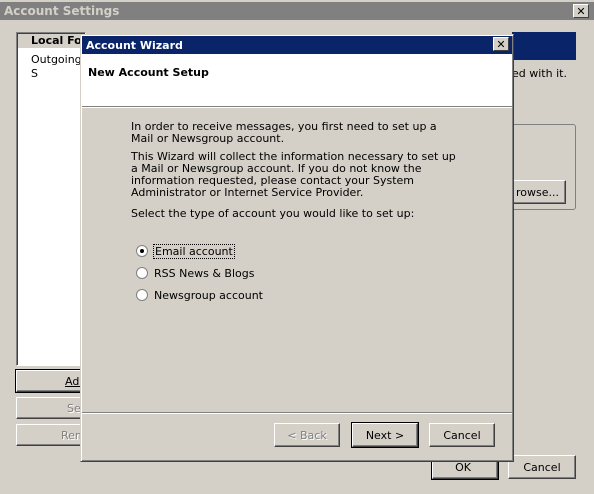 This screenshot has width=594, height=494. I want to click on wizard-close-button: ✕, so click(501, 44).